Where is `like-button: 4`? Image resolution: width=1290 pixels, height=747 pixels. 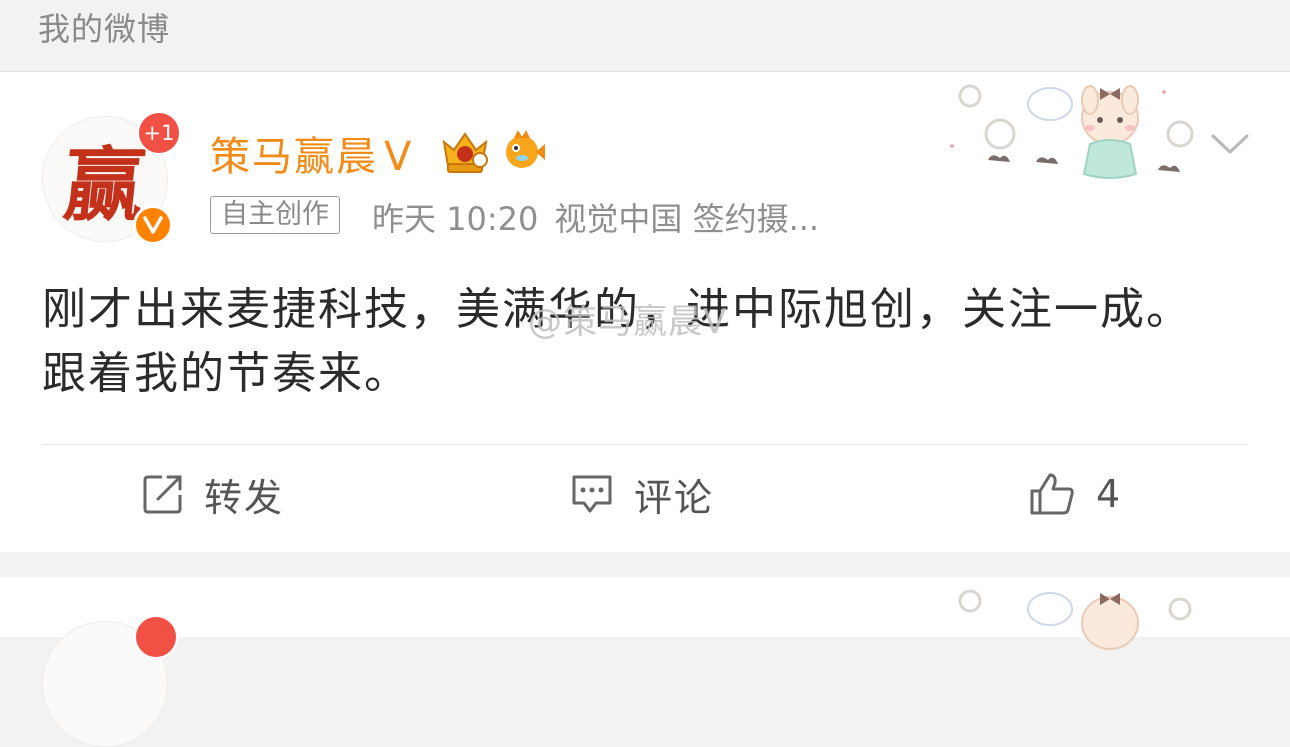
like-button: 4 is located at coordinates (1075, 494).